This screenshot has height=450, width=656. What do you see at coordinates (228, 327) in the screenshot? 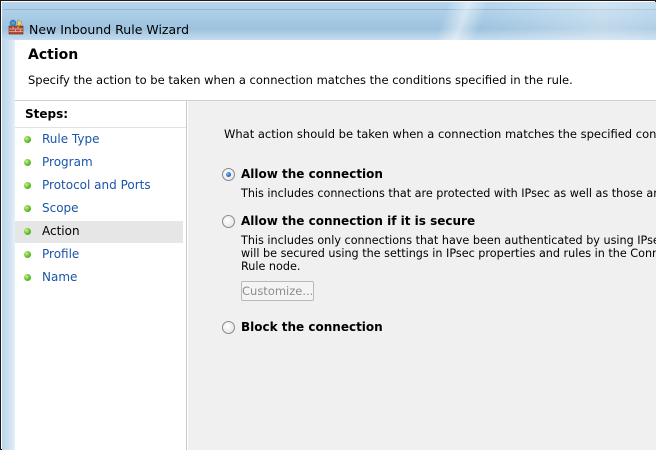
I see `block-connection-radio` at bounding box center [228, 327].